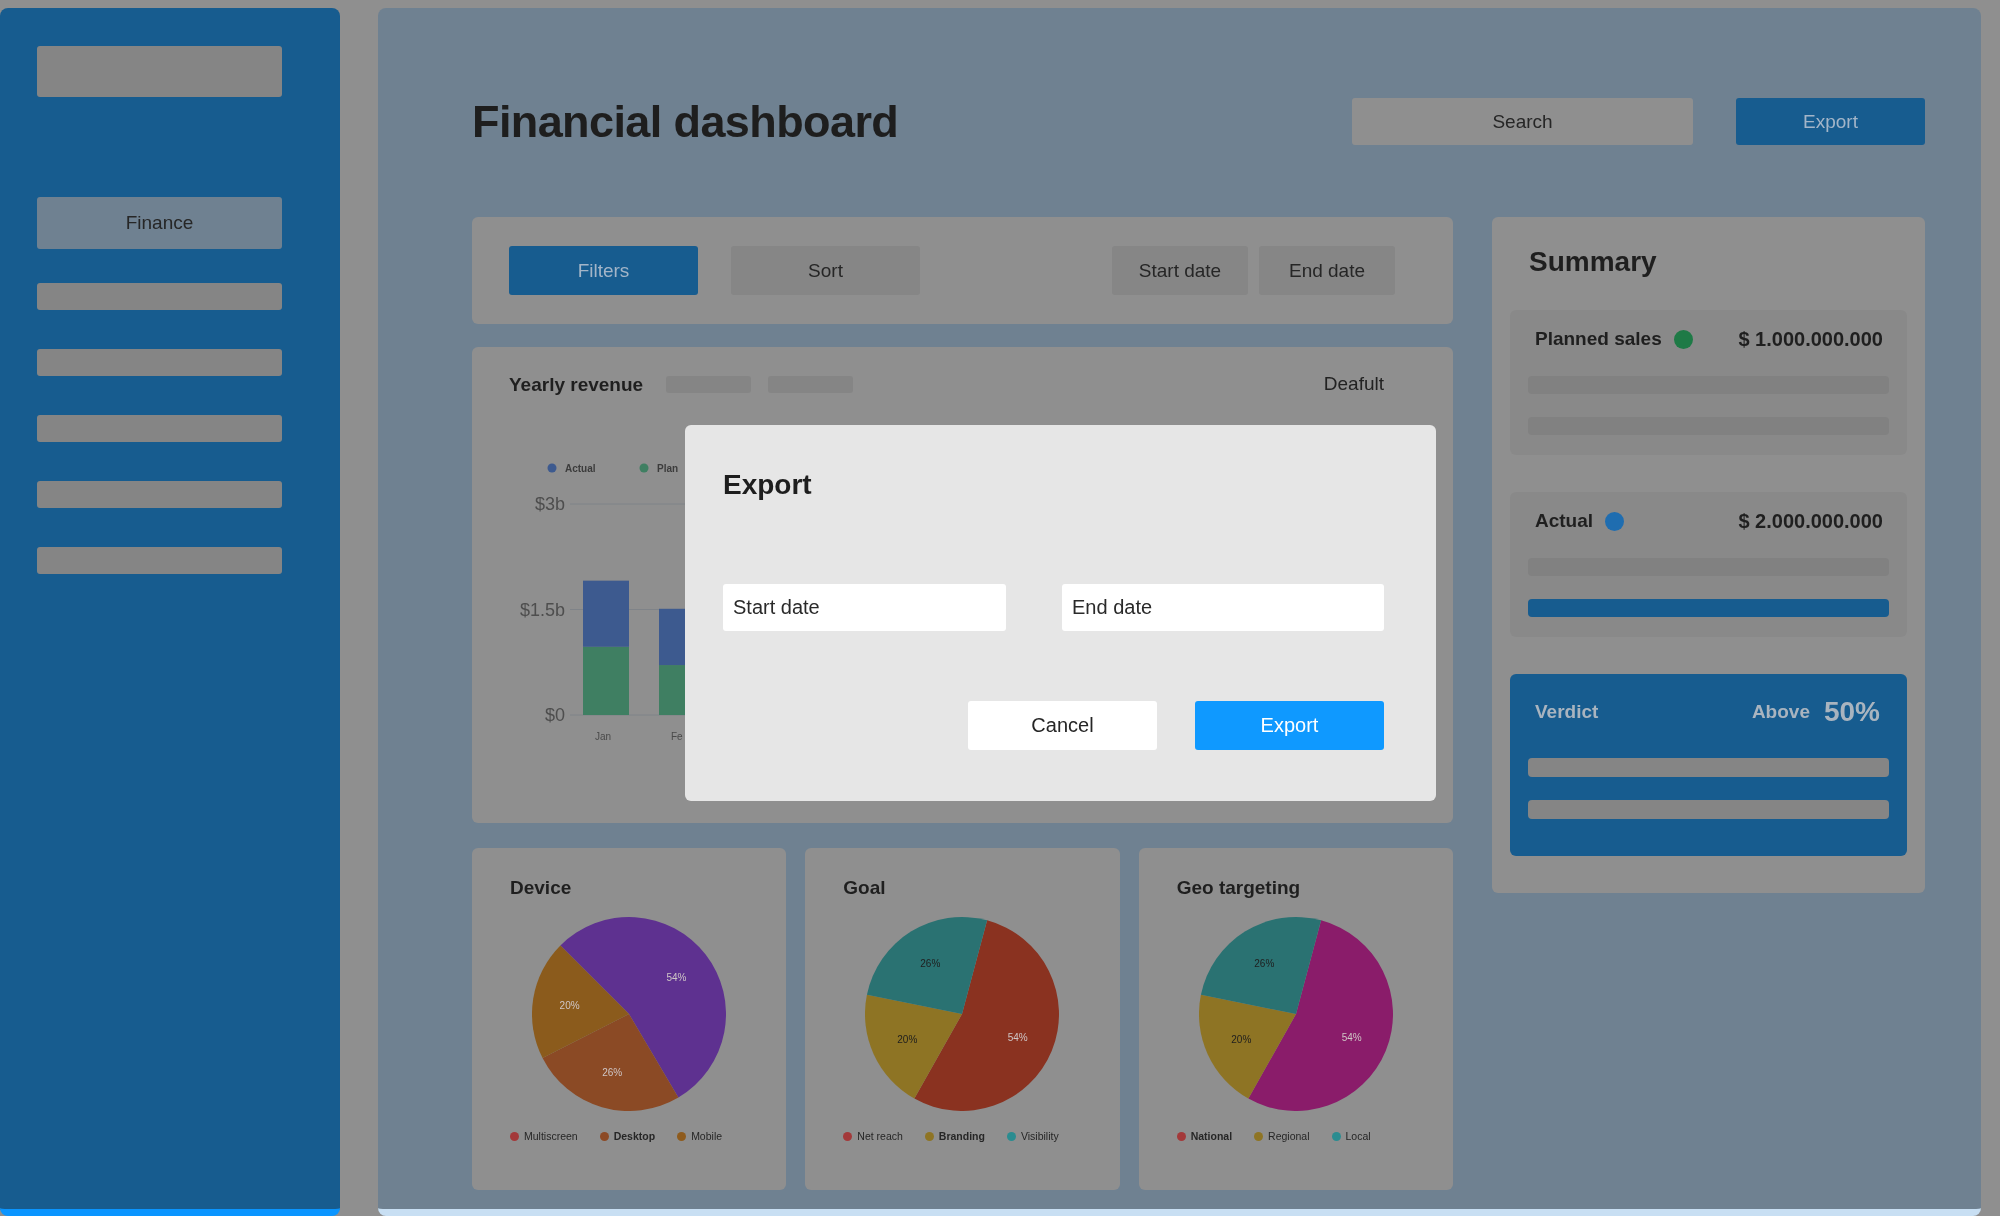 This screenshot has width=2000, height=1216. I want to click on verdict-value: 50%, so click(1851, 712).